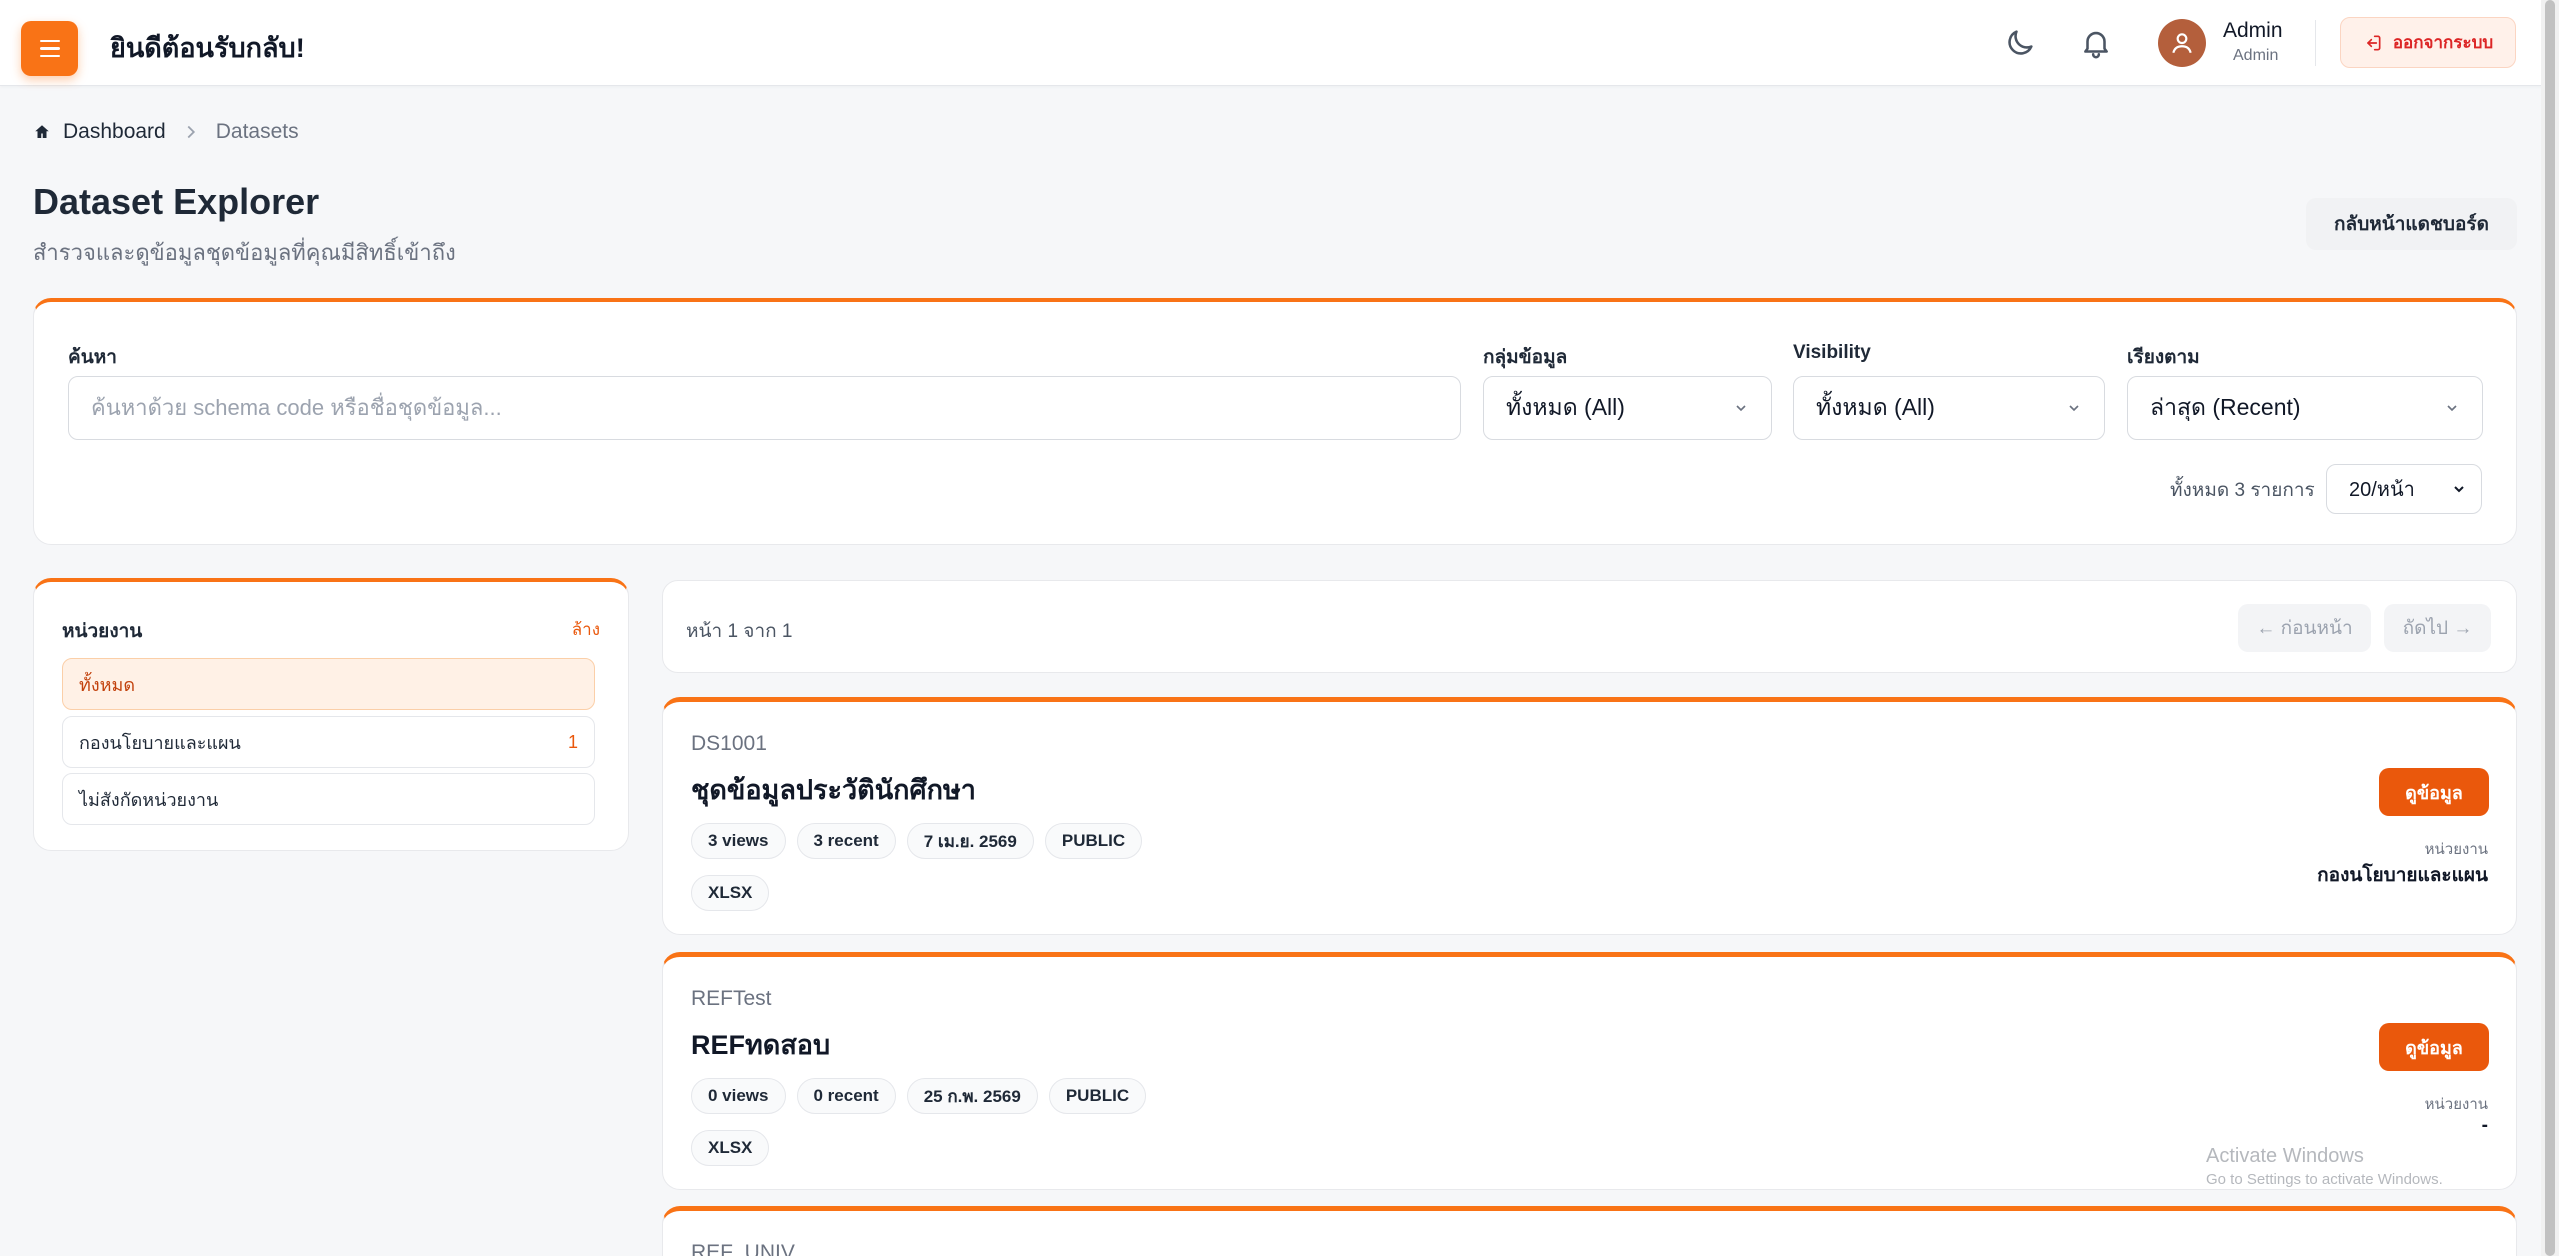 The image size is (2559, 1256). Describe the element at coordinates (114, 131) in the screenshot. I see `breadcrumb-home-label: Dashboard` at that location.